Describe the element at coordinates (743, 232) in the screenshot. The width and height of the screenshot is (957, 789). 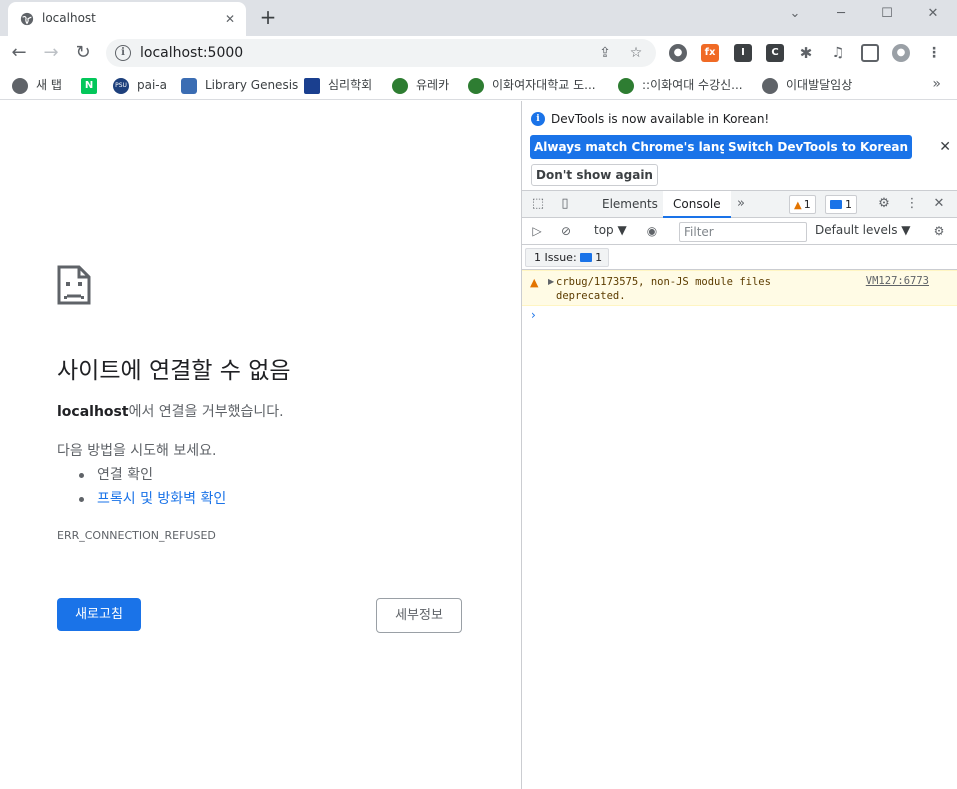
I see `console-filter-input: Filter` at that location.